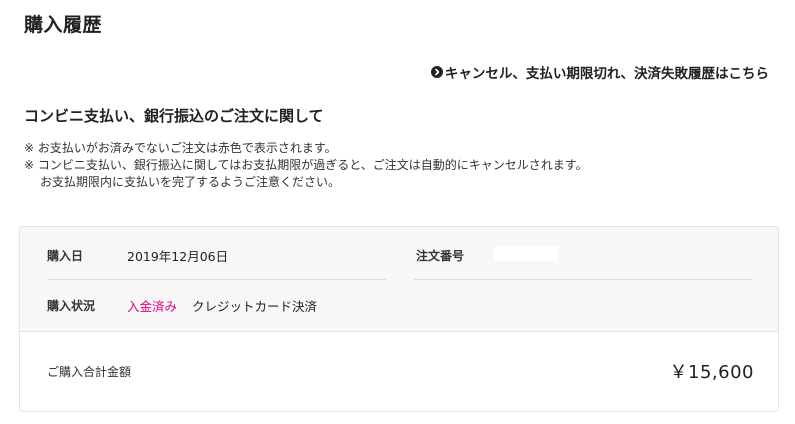 The height and width of the screenshot is (424, 795). What do you see at coordinates (174, 116) in the screenshot?
I see `section-heading: コンビニ支払い、銀行振込のご注文に関して` at bounding box center [174, 116].